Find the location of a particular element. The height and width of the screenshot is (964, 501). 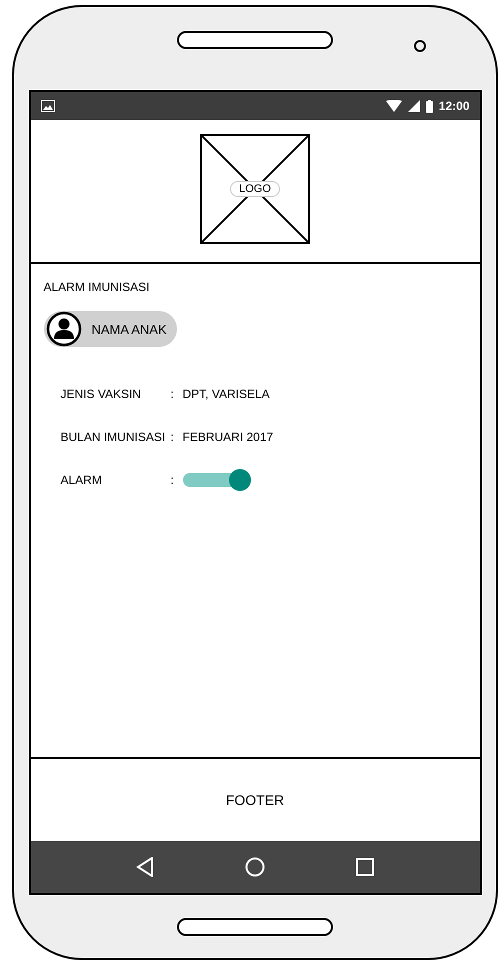

field-label: JENIS VAKSIN is located at coordinates (101, 394).